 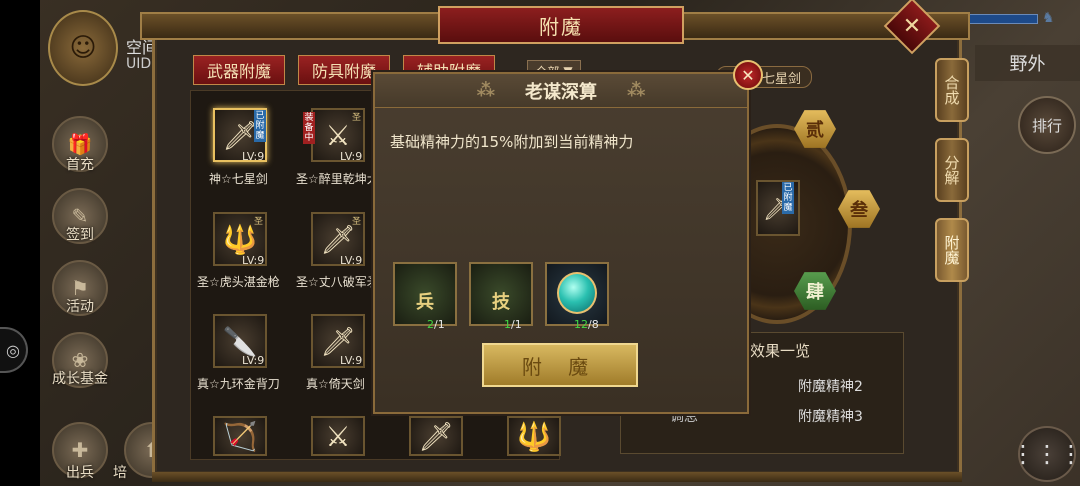 I want to click on item-slot: 🔱, so click(x=534, y=436).